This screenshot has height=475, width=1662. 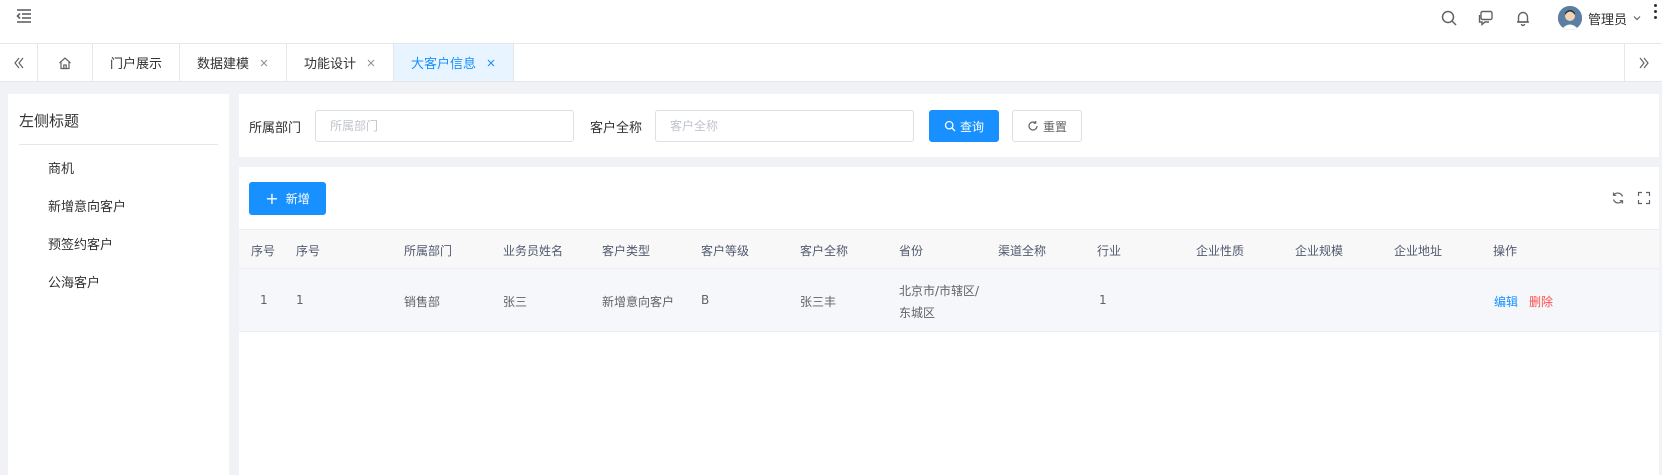 I want to click on double-chevron-right-icon, so click(x=1644, y=62).